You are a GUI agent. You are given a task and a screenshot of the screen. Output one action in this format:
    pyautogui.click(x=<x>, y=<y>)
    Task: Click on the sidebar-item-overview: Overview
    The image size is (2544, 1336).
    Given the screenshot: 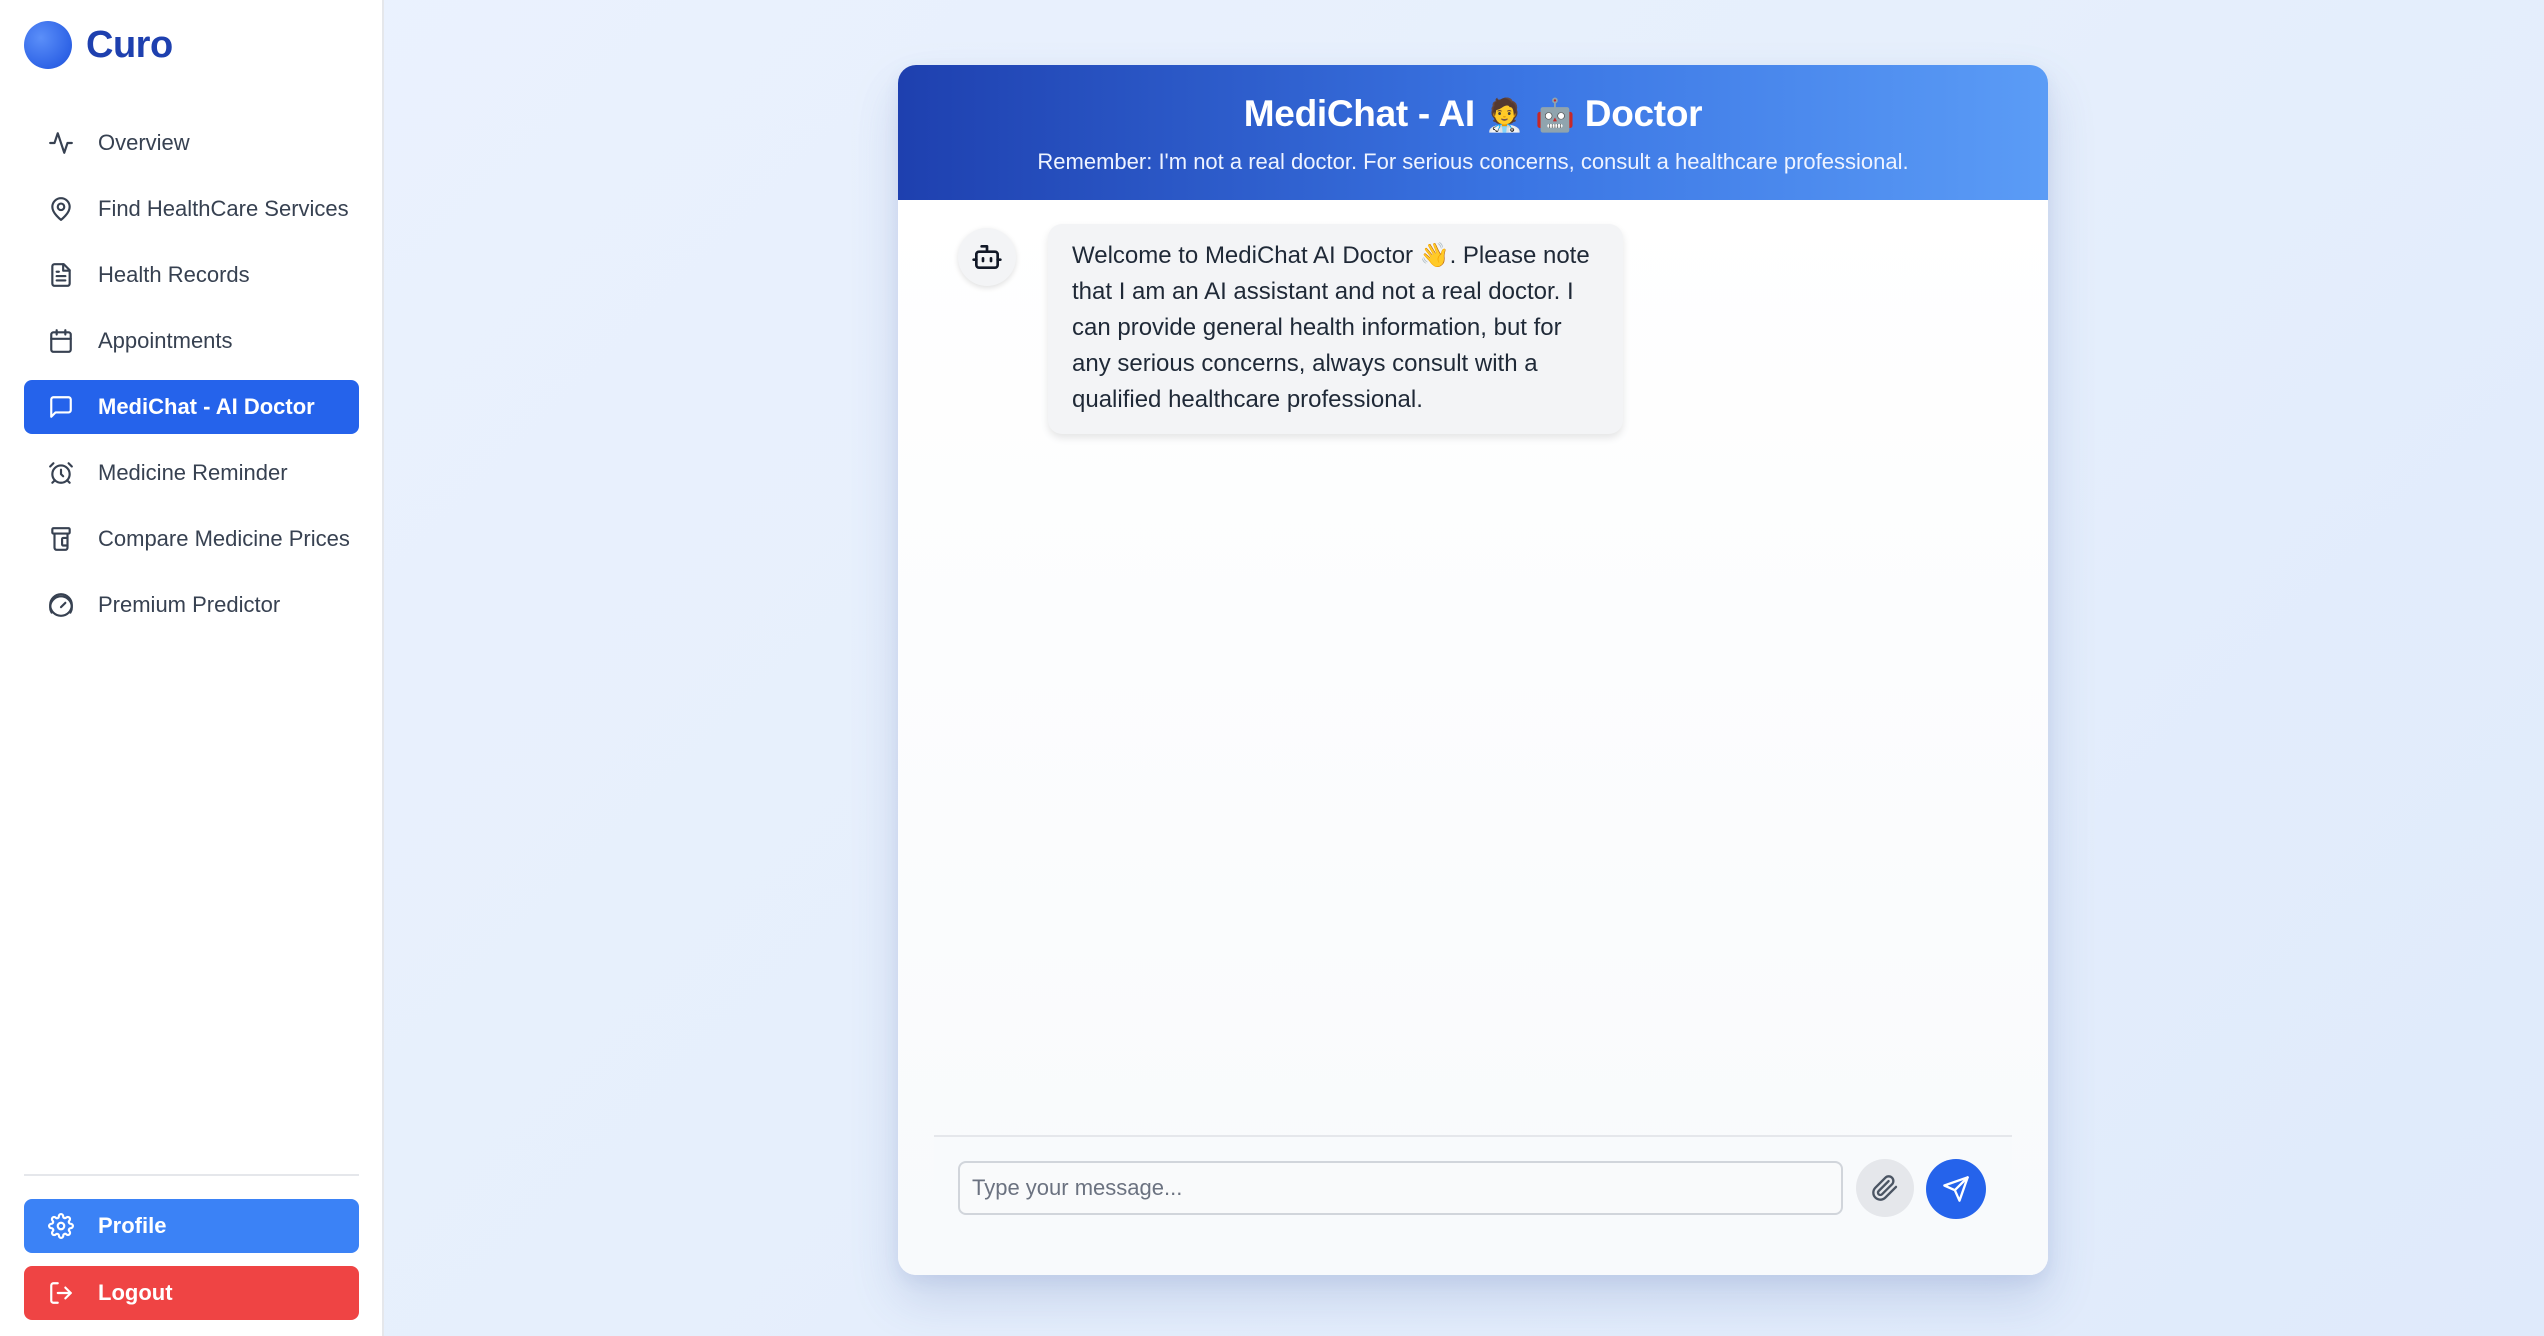 What is the action you would take?
    pyautogui.click(x=191, y=143)
    